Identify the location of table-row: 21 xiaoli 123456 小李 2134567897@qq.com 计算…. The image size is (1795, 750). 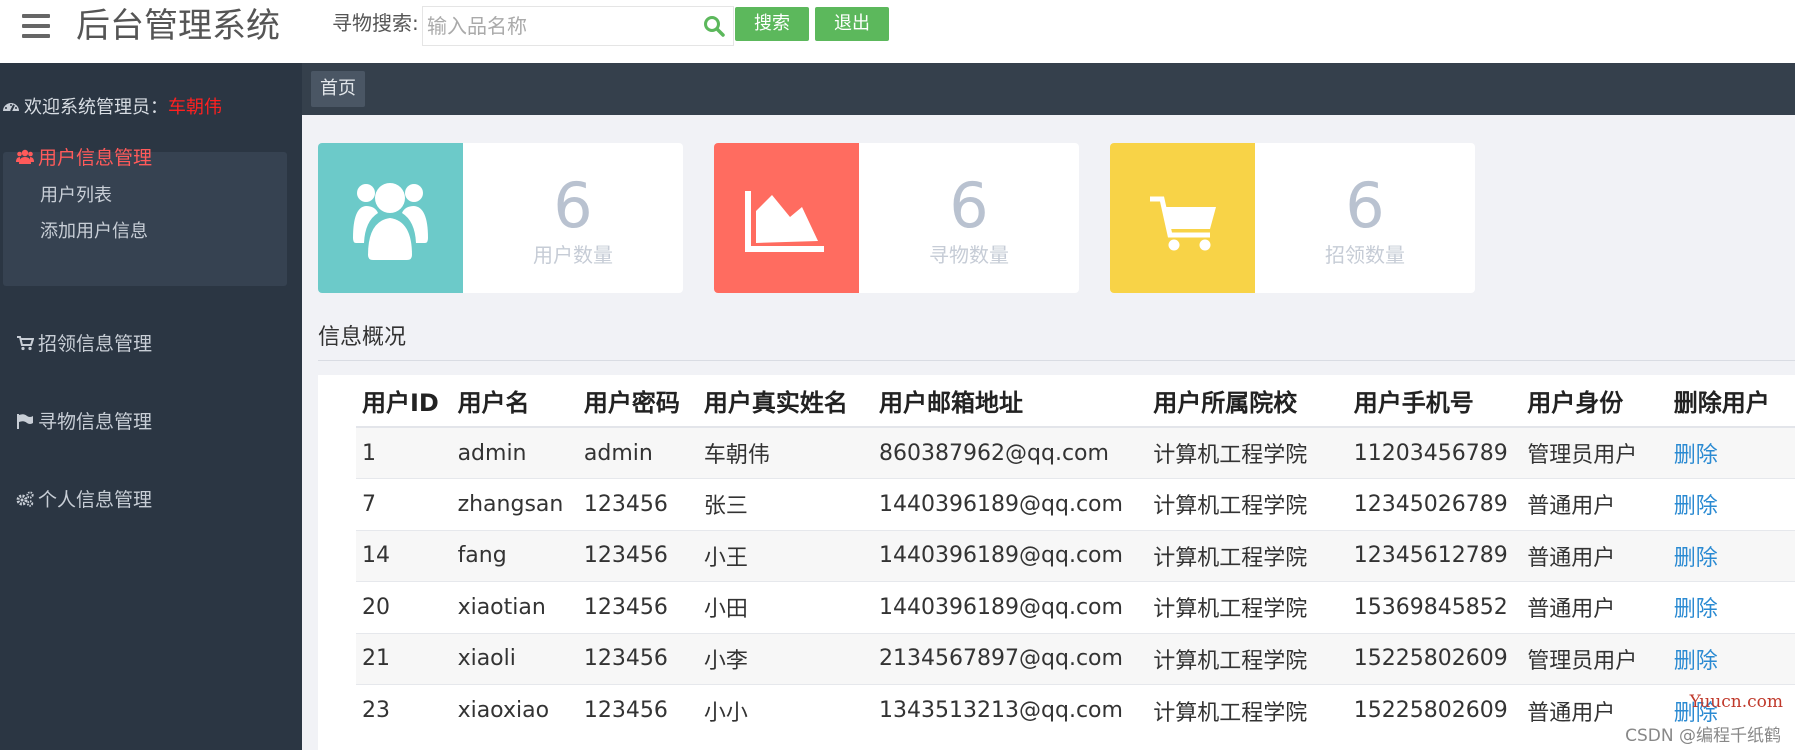
(1075, 658).